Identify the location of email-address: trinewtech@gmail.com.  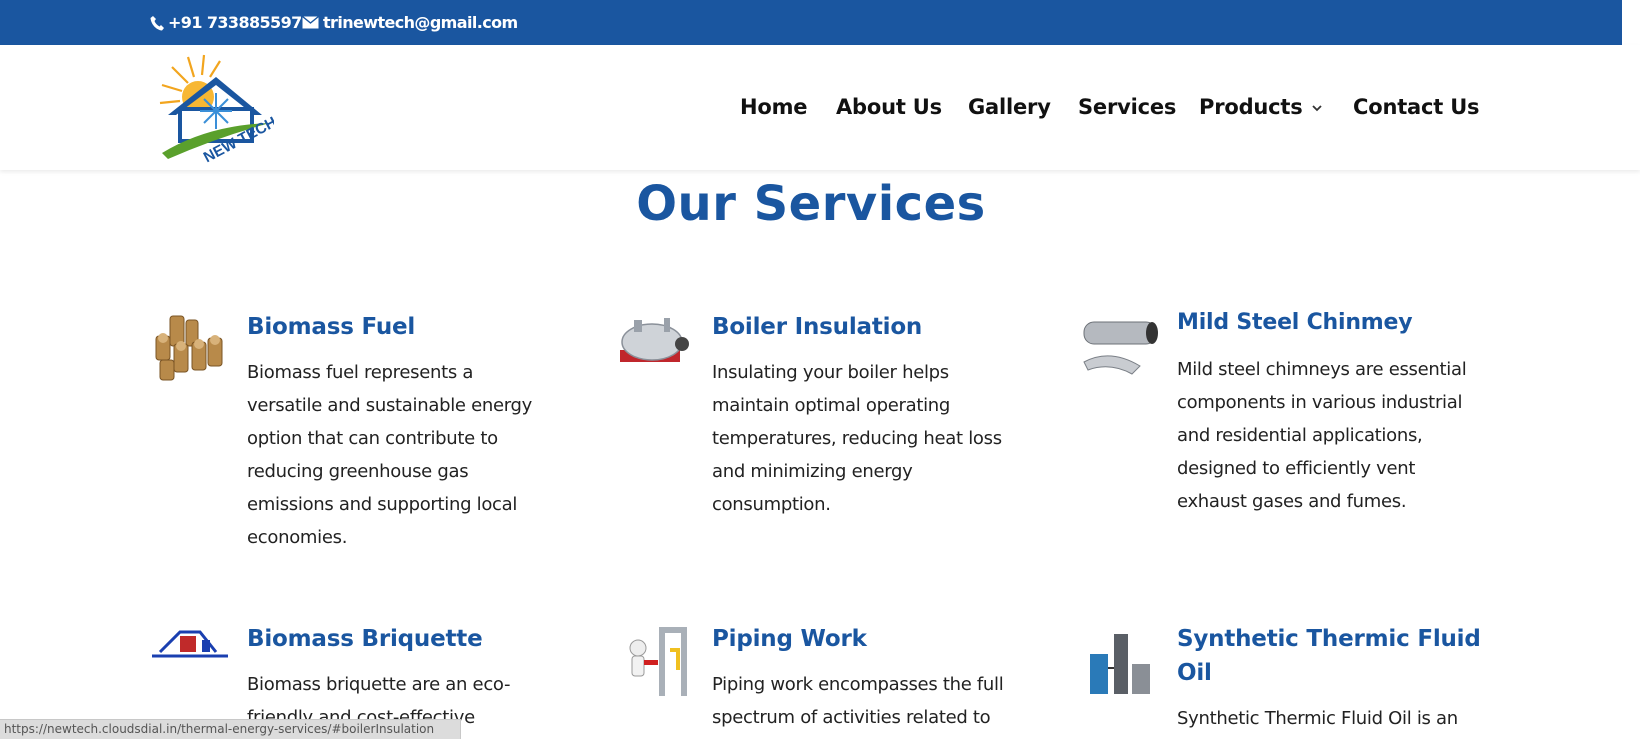
(420, 22).